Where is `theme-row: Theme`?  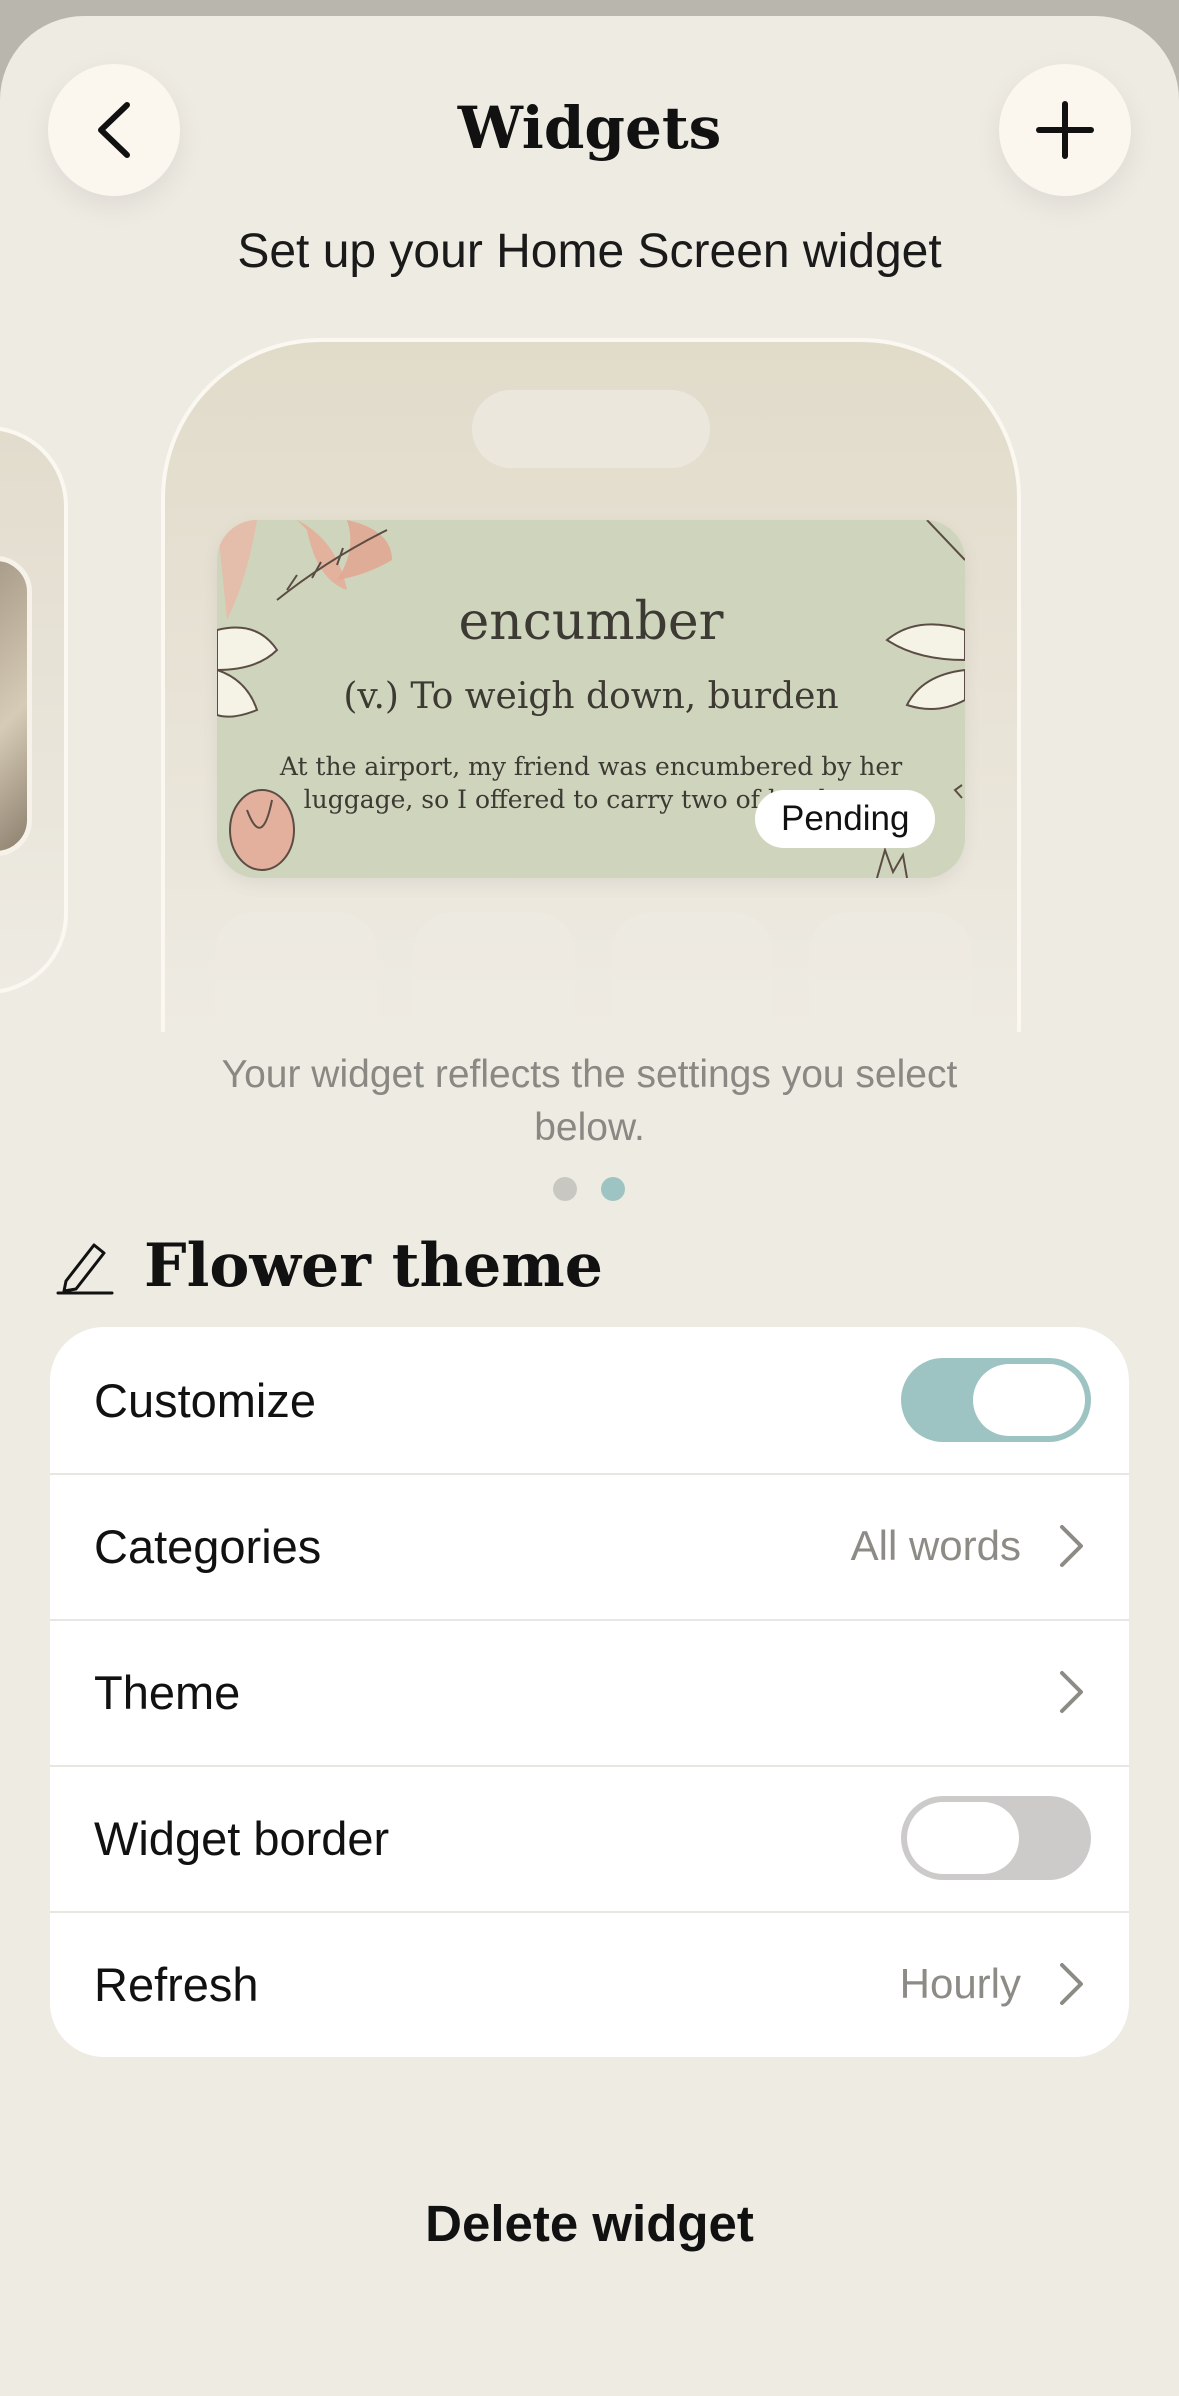 theme-row: Theme is located at coordinates (589, 1693).